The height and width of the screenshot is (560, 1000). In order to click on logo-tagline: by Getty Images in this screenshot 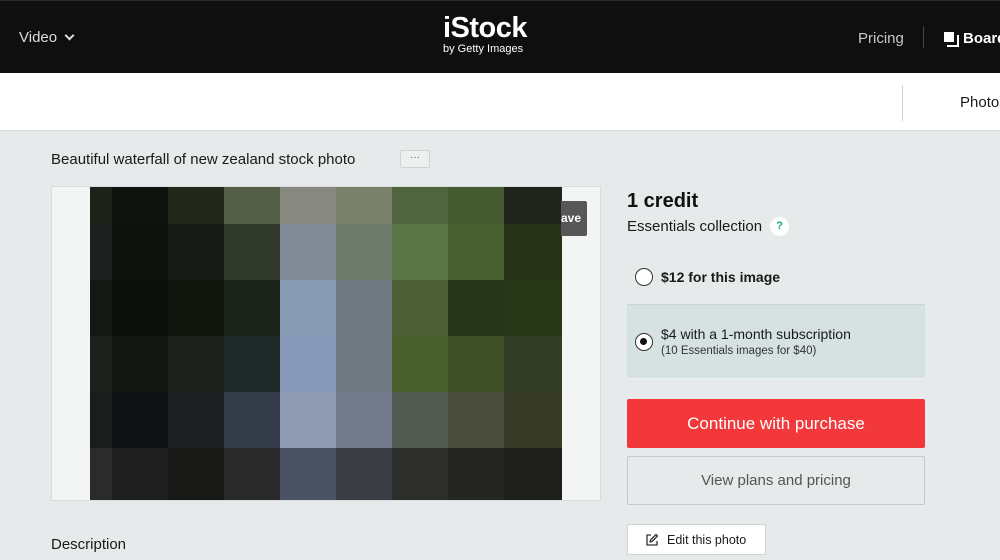, I will do `click(483, 49)`.